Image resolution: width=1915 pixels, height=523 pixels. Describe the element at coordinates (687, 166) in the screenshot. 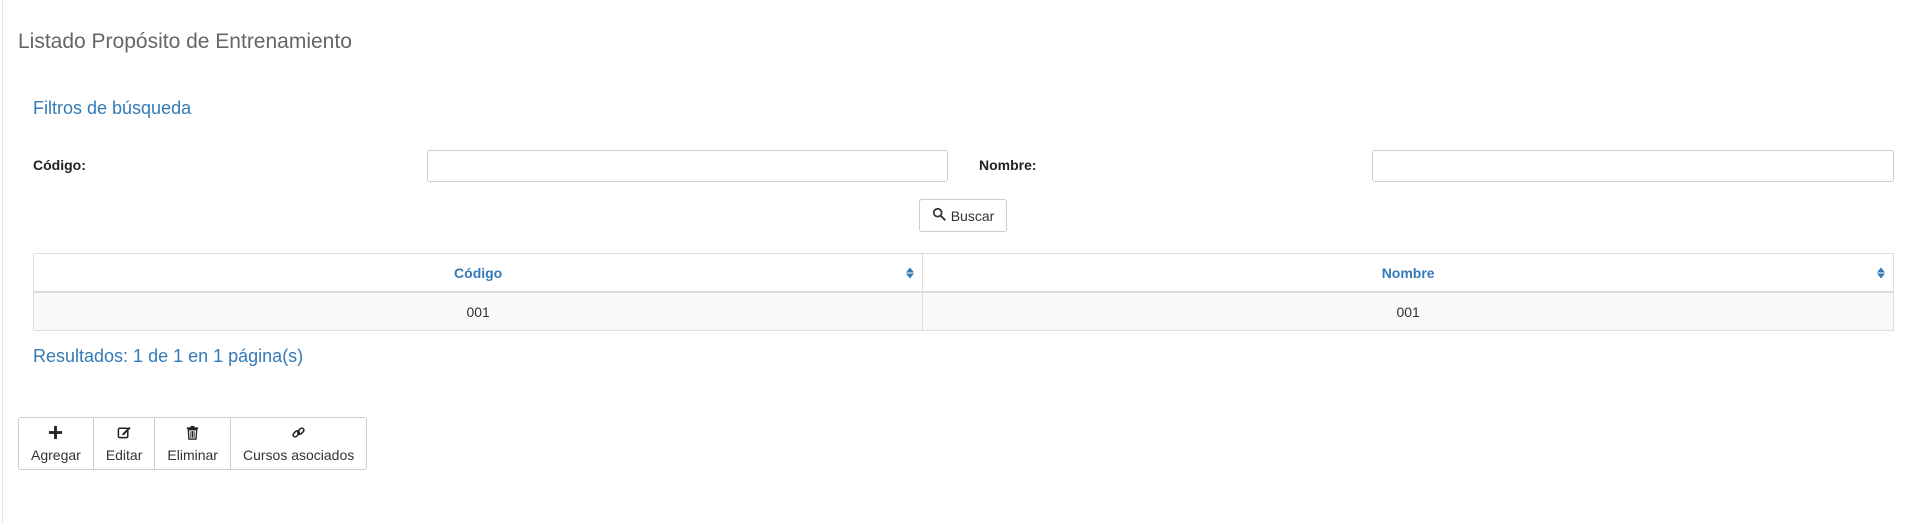

I see `codigo-input` at that location.